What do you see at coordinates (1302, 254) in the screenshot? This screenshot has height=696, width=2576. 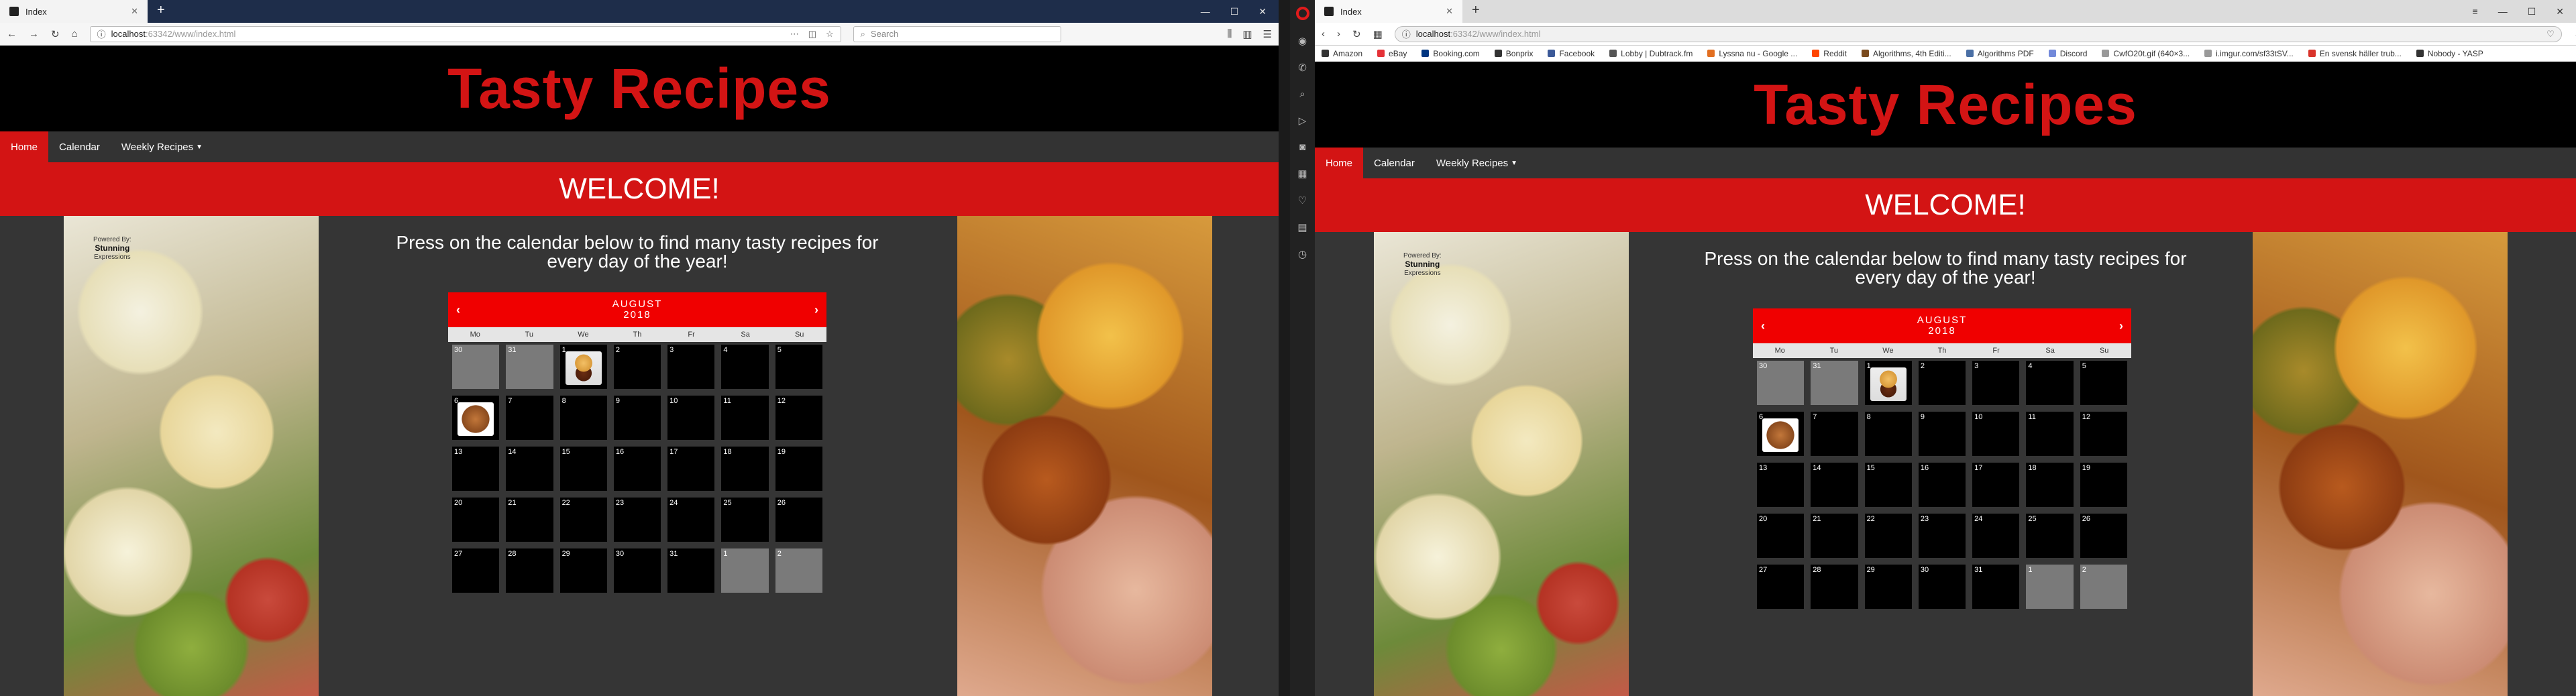 I see `history-icon: ◷` at bounding box center [1302, 254].